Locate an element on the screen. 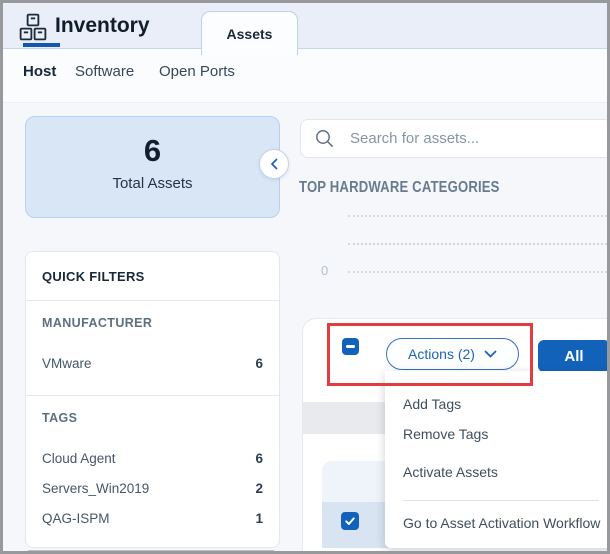 This screenshot has width=610, height=554. horizontal-scrollbar is located at coordinates (151, 550).